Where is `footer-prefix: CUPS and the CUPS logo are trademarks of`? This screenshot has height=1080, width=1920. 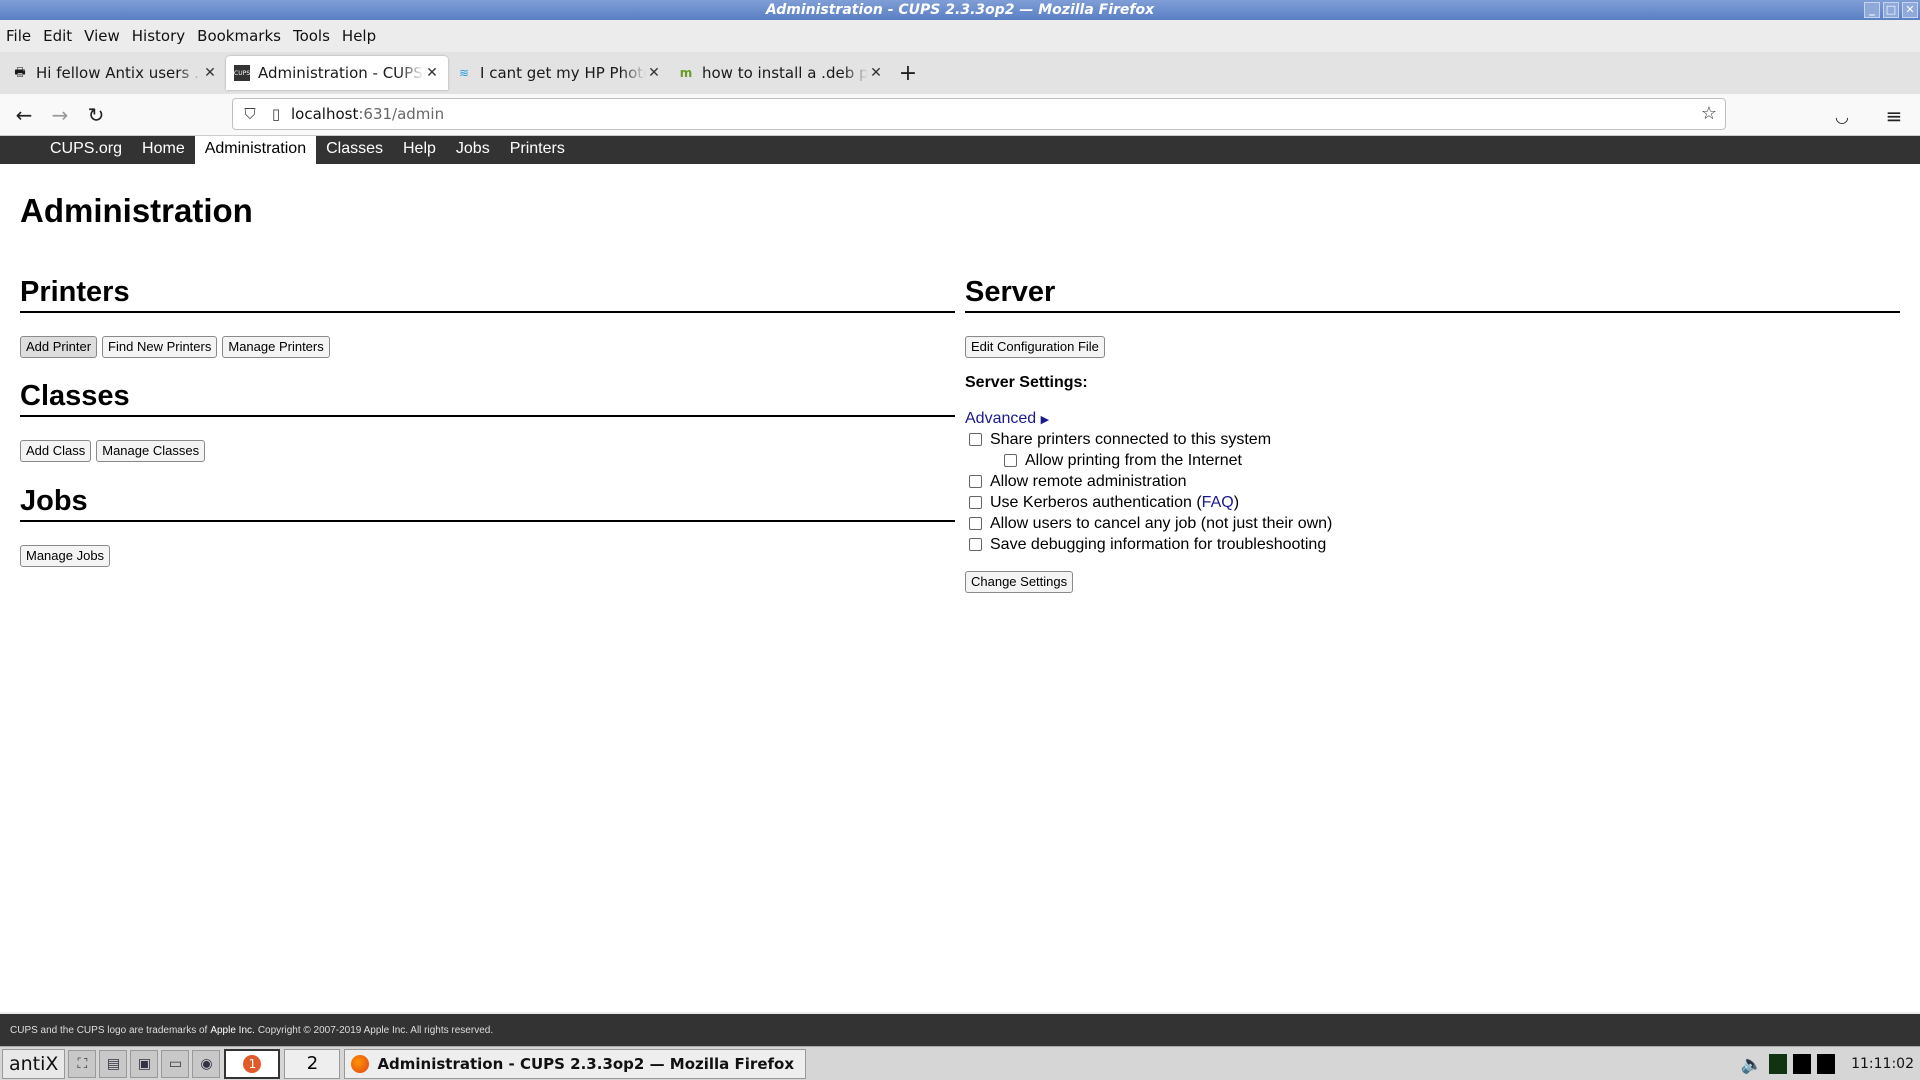 footer-prefix: CUPS and the CUPS logo are trademarks of is located at coordinates (109, 1030).